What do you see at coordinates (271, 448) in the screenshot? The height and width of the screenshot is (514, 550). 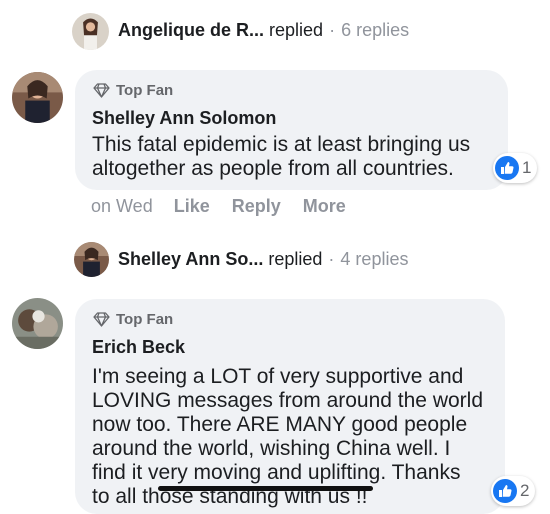 I see `comment-line: around the world, wishing China well. I` at bounding box center [271, 448].